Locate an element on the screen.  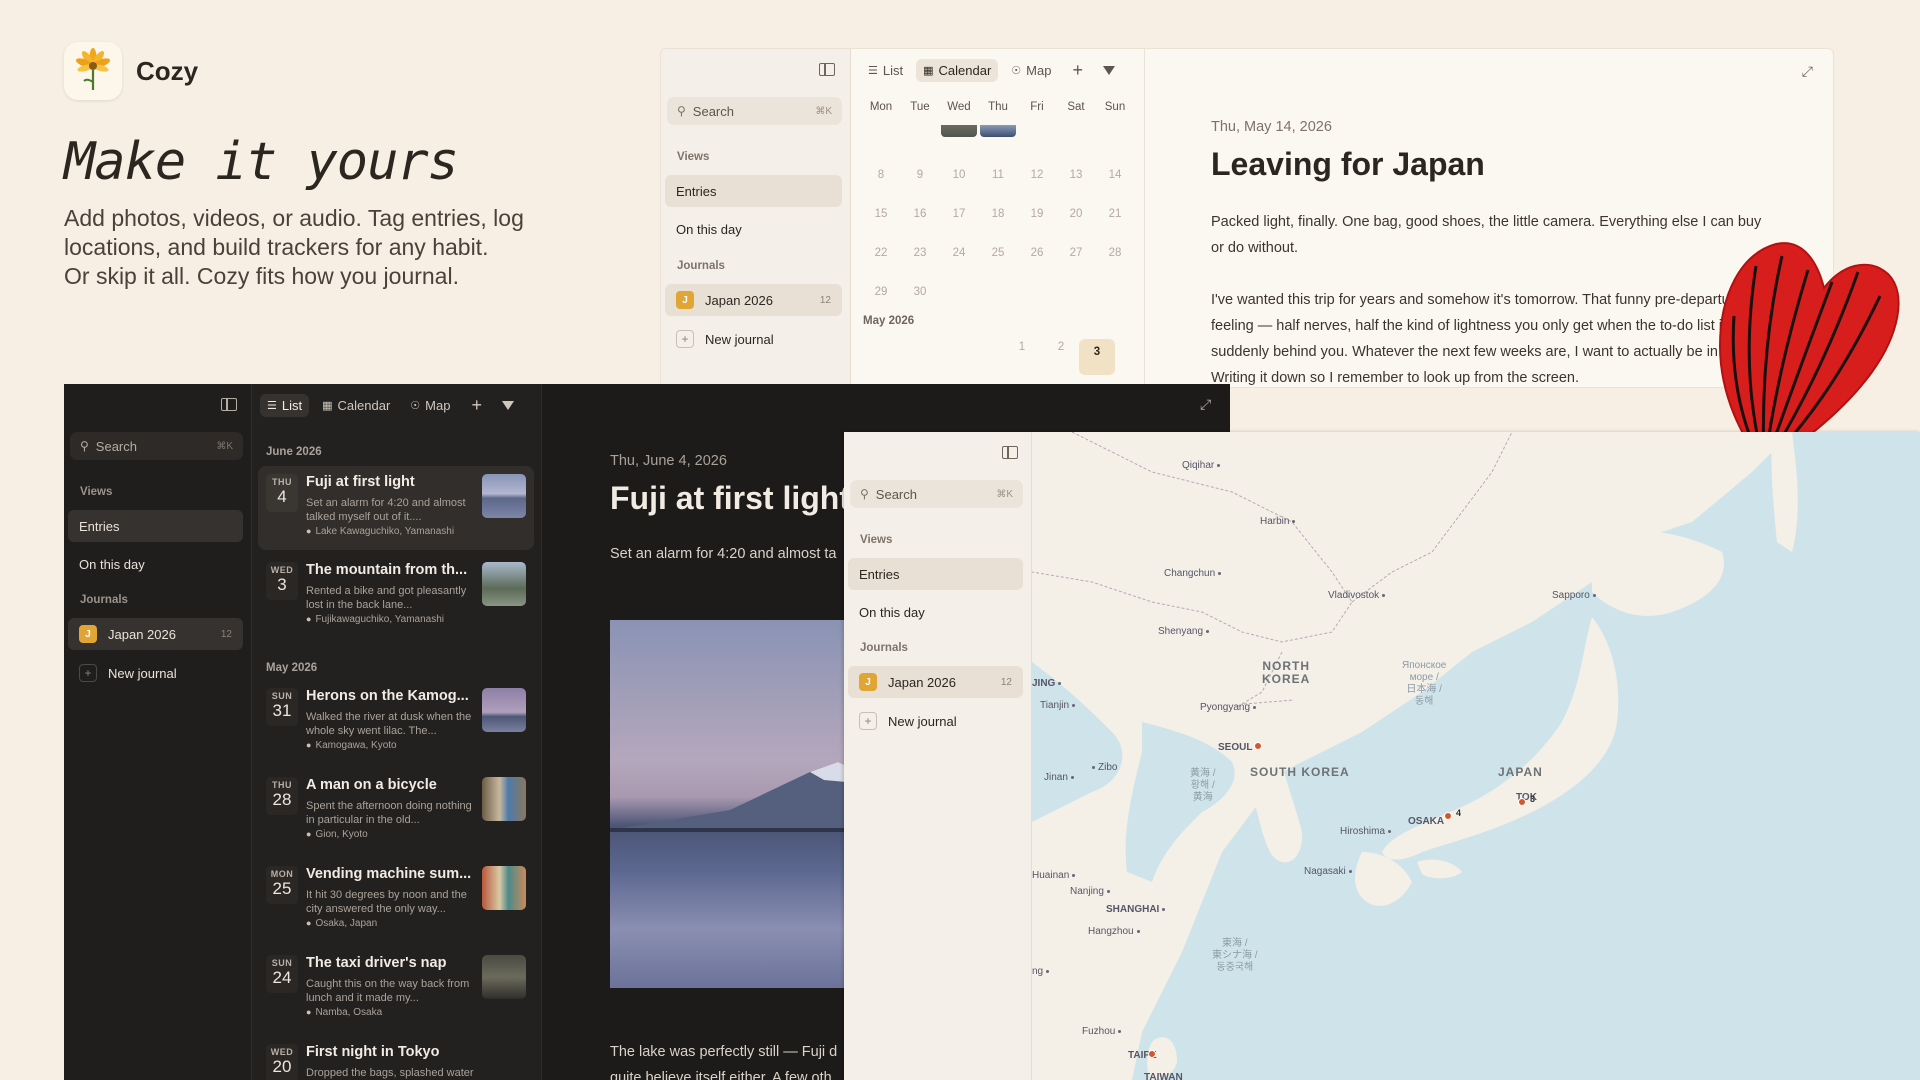
calendar-day: 12 is located at coordinates (1037, 175).